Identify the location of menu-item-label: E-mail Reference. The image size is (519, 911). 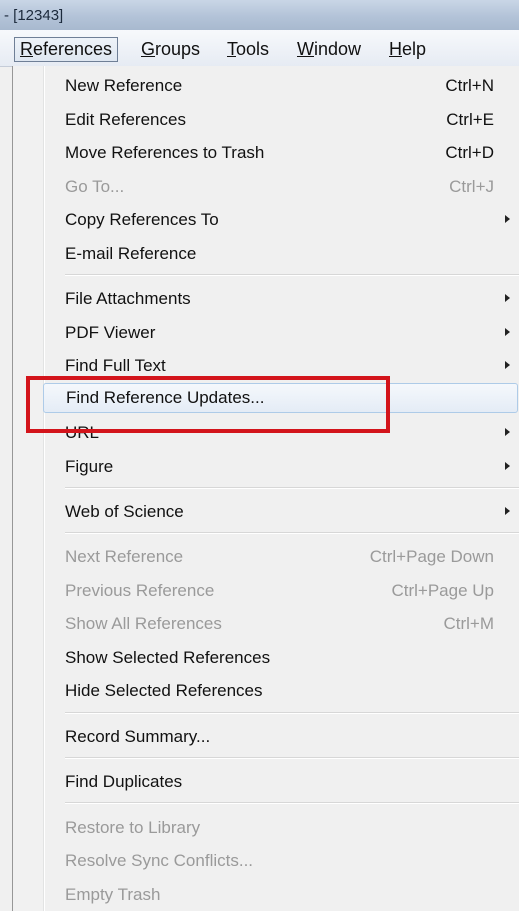
(131, 253).